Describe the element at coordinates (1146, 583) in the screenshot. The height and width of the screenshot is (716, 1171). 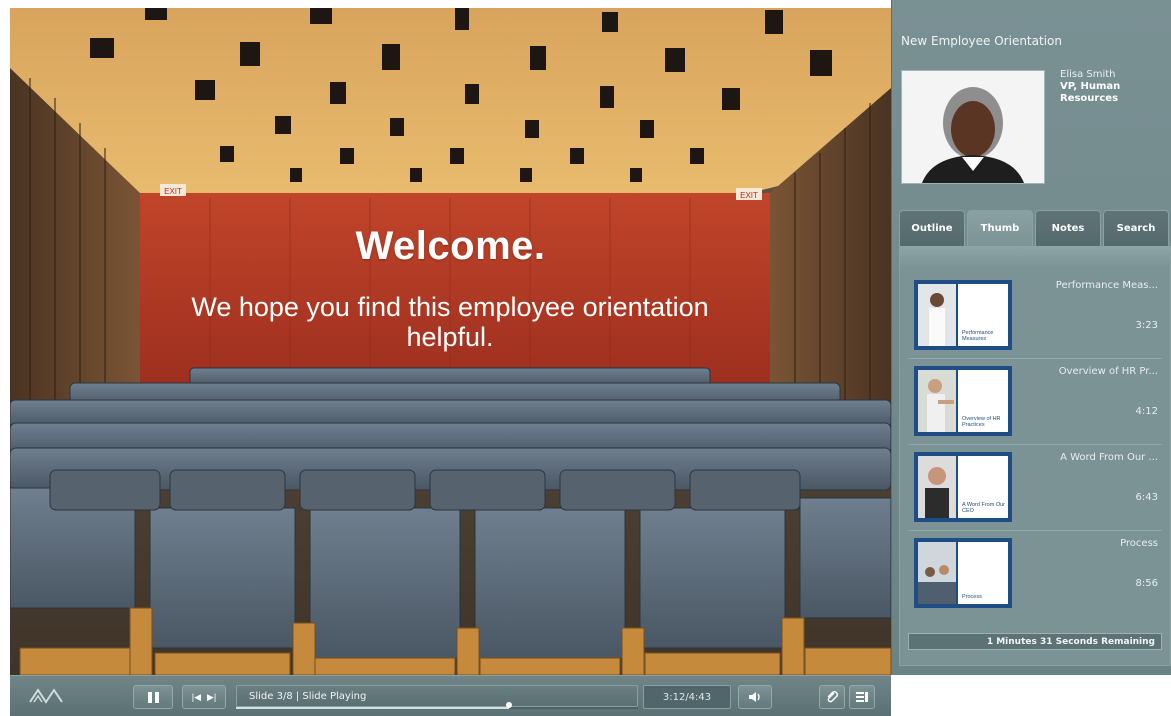
I see `slide-item-time: 8:56` at that location.